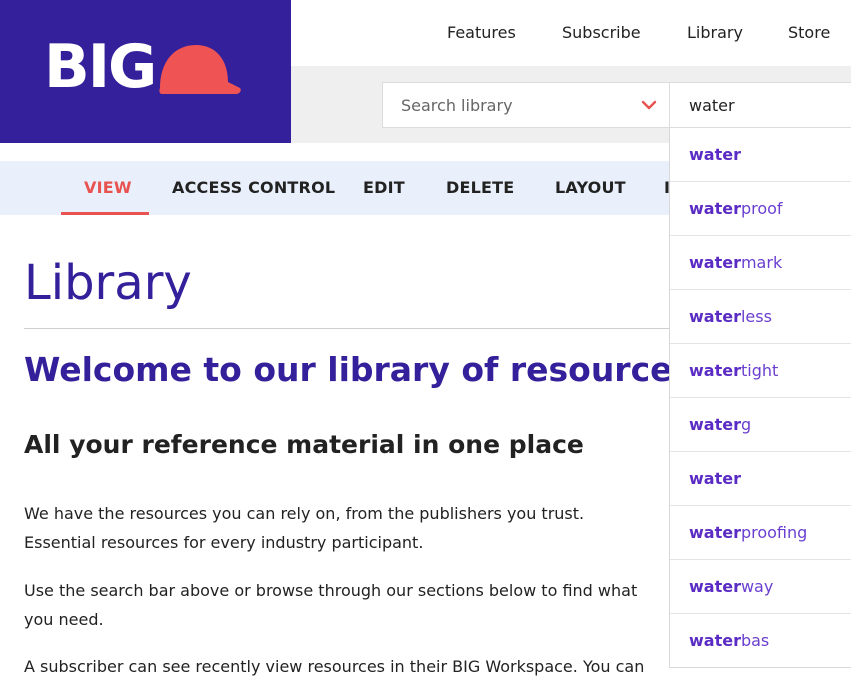 This screenshot has width=851, height=691. I want to click on search-input-box, so click(760, 105).